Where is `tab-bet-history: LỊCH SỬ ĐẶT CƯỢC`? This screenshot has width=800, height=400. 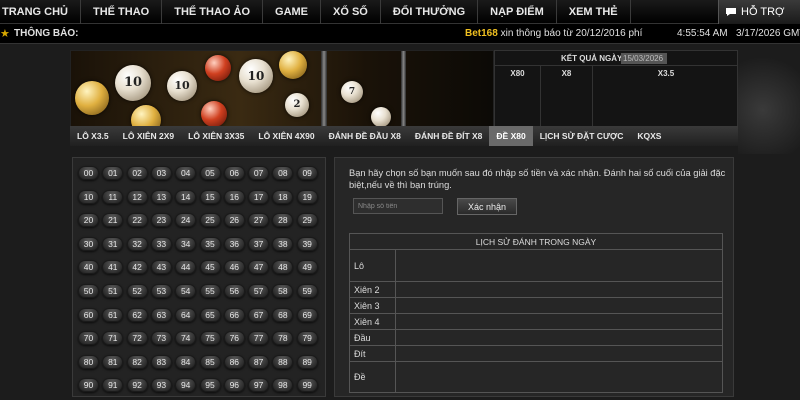 tab-bet-history: LỊCH SỬ ĐẶT CƯỢC is located at coordinates (582, 136).